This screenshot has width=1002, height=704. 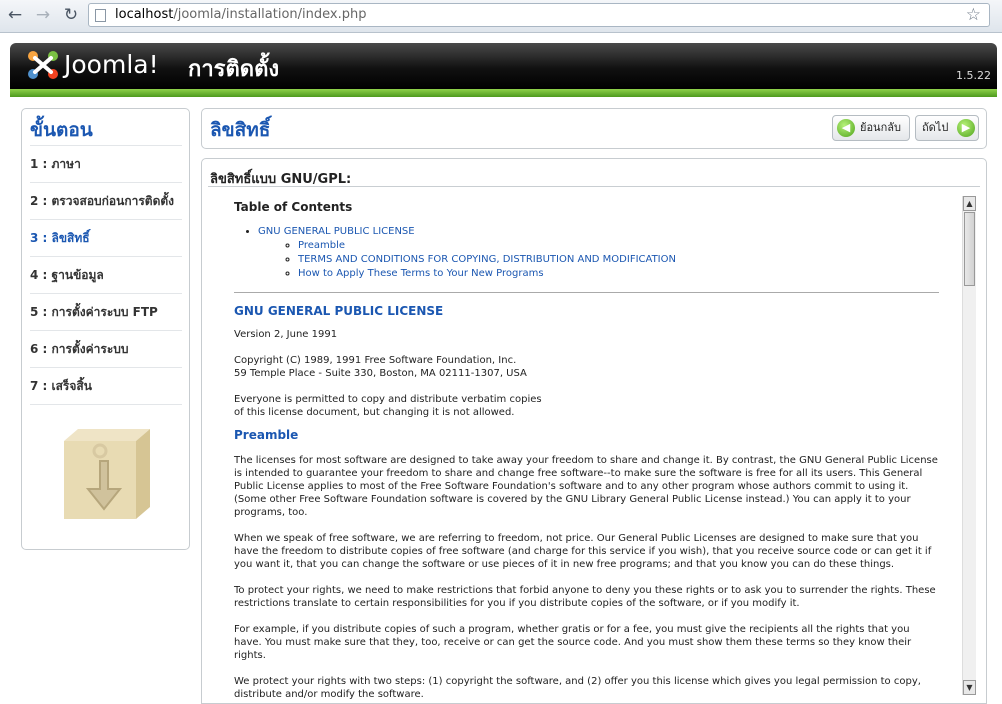 What do you see at coordinates (106, 386) in the screenshot?
I see `step-finish: 7 : เสร็จสิ้น` at bounding box center [106, 386].